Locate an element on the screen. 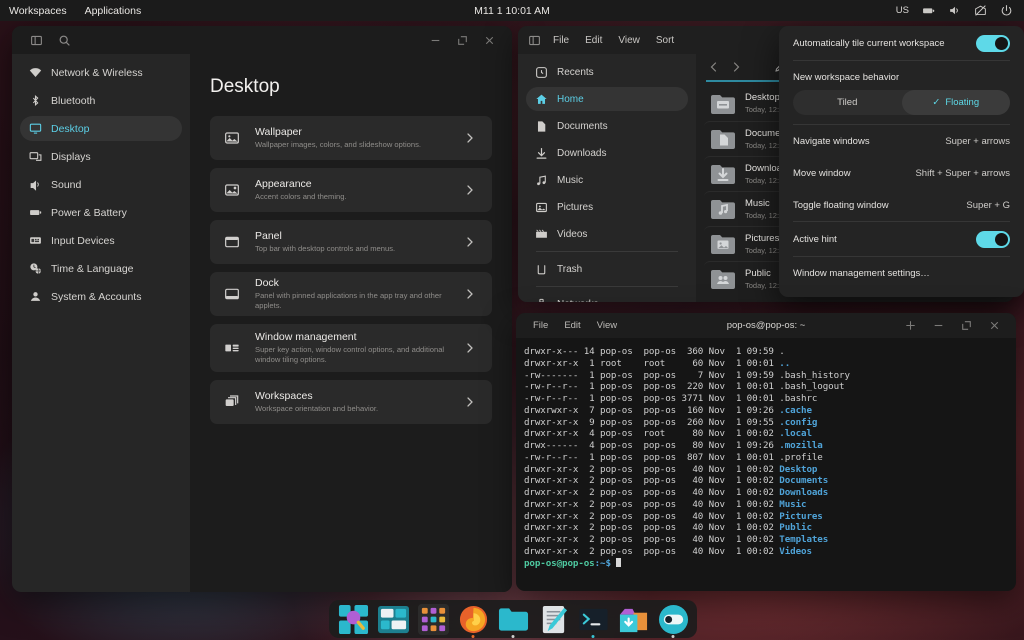 This screenshot has height=640, width=1024. sidebar-item-home: Home is located at coordinates (607, 99).